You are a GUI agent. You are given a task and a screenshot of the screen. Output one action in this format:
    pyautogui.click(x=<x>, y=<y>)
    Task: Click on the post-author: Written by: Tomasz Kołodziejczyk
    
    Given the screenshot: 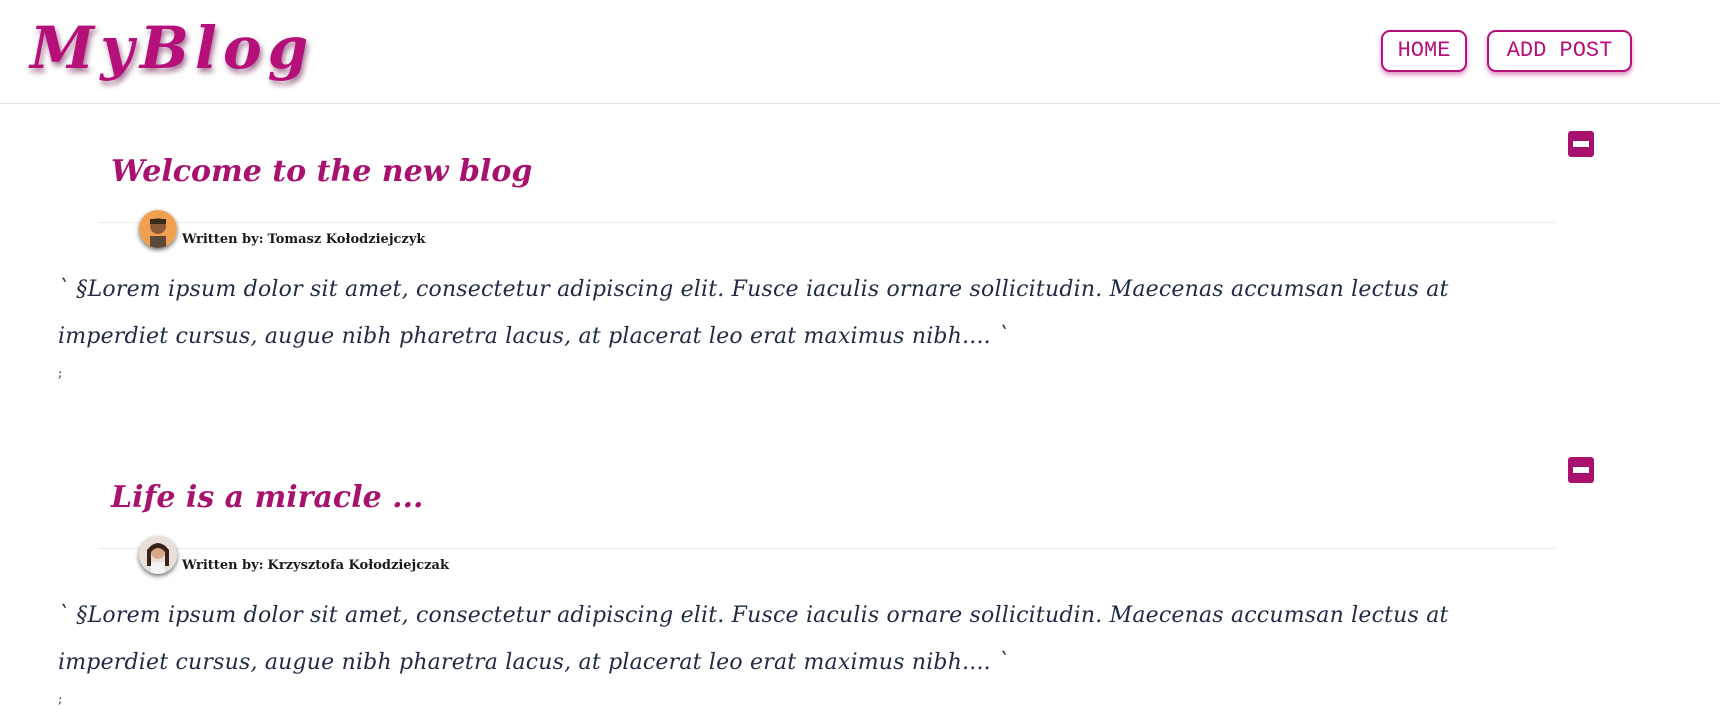 What is the action you would take?
    pyautogui.click(x=303, y=239)
    